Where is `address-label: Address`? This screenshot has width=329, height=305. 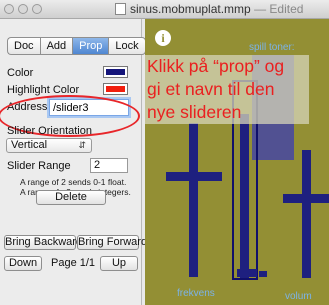 address-label: Address is located at coordinates (27, 107).